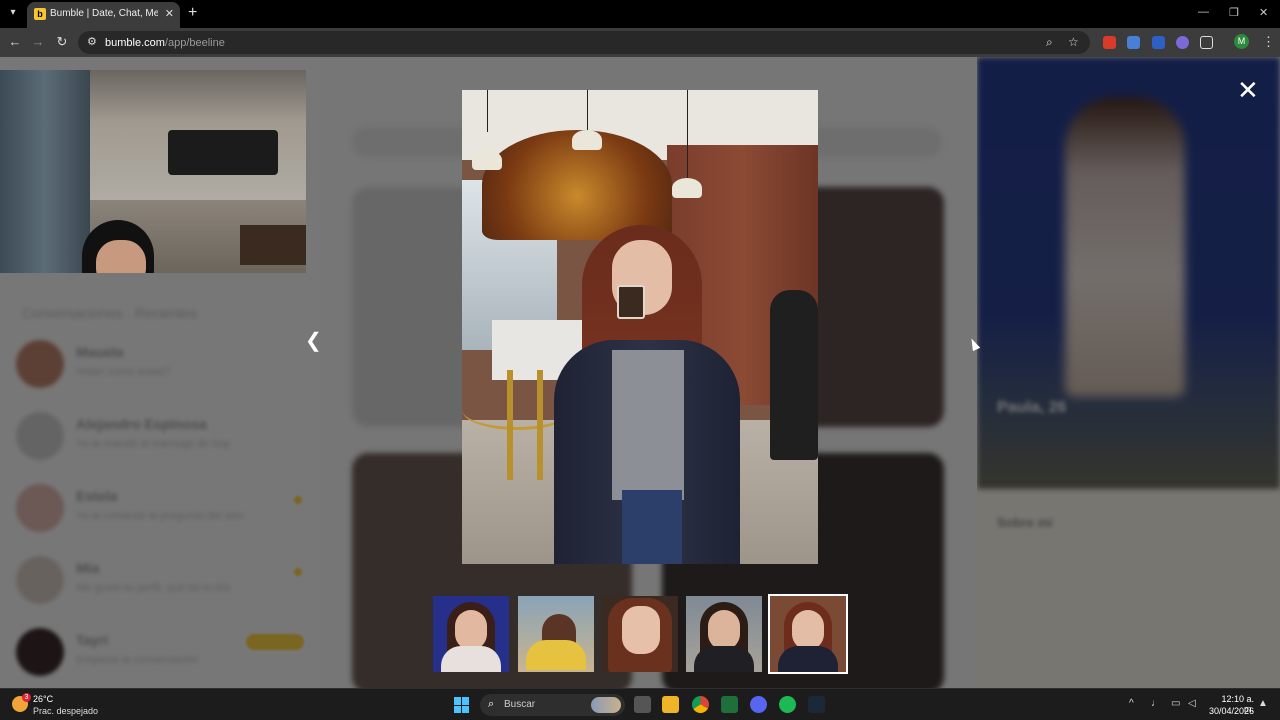 The image size is (1280, 720). I want to click on tab-search-icon: ▾, so click(13, 13).